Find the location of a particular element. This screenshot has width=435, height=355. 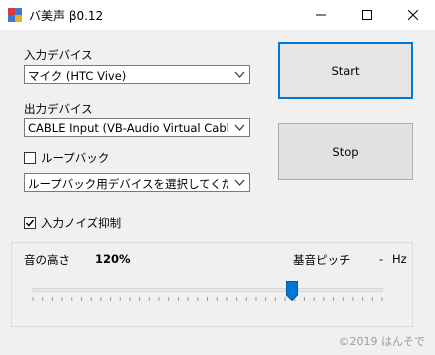

close-button is located at coordinates (412, 15).